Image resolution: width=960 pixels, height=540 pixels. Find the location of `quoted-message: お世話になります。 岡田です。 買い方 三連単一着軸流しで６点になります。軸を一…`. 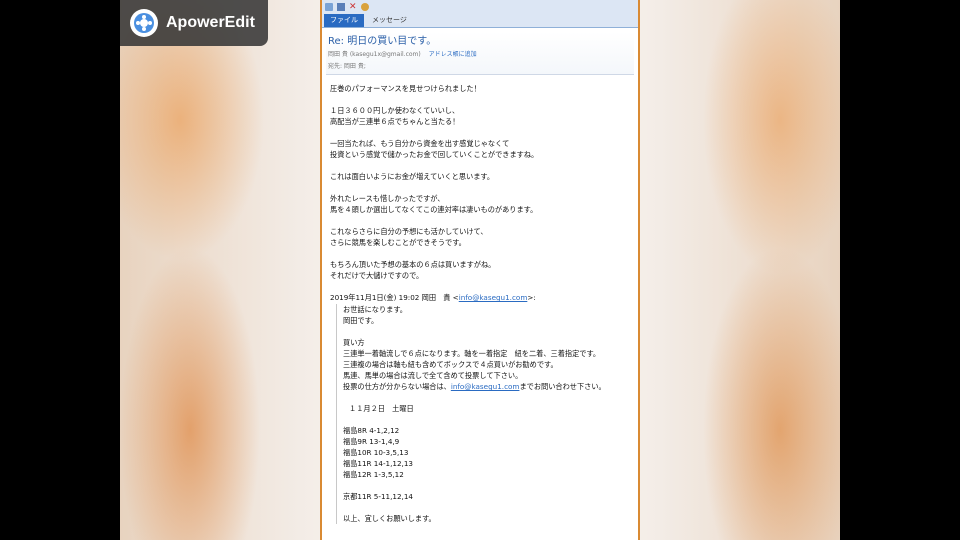

quoted-message: お世話になります。 岡田です。 買い方 三連単一着軸流しで６点になります。軸を一… is located at coordinates (484, 414).